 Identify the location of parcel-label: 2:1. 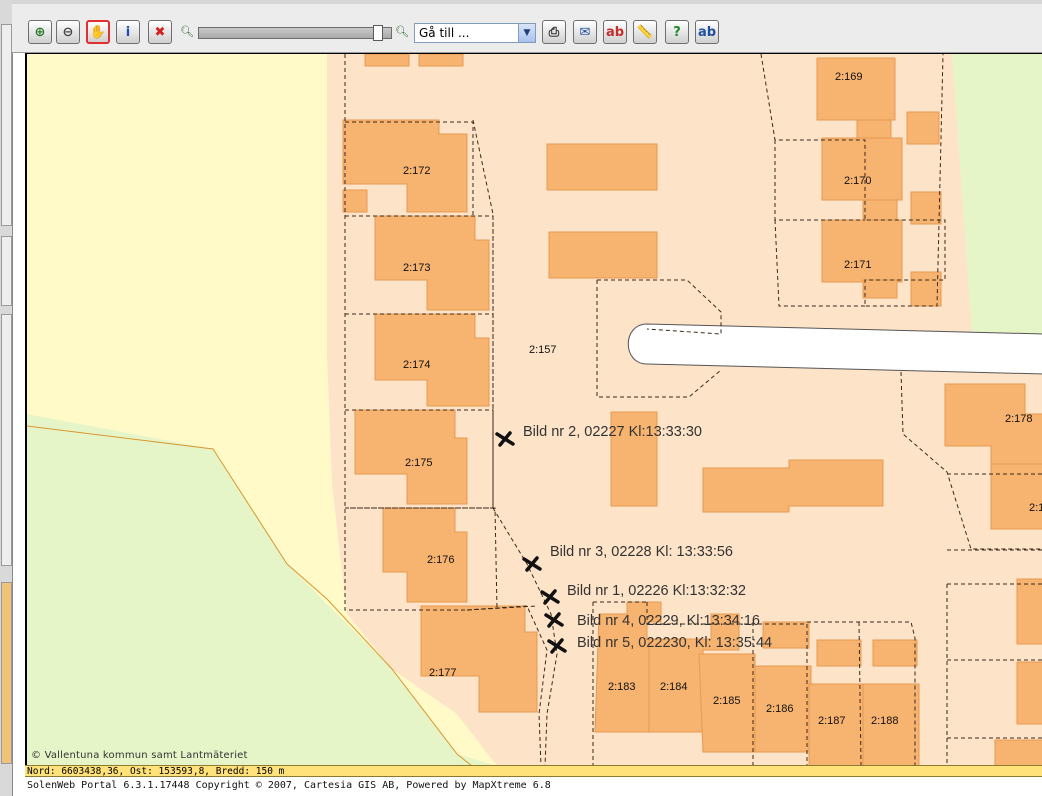
(1035, 508).